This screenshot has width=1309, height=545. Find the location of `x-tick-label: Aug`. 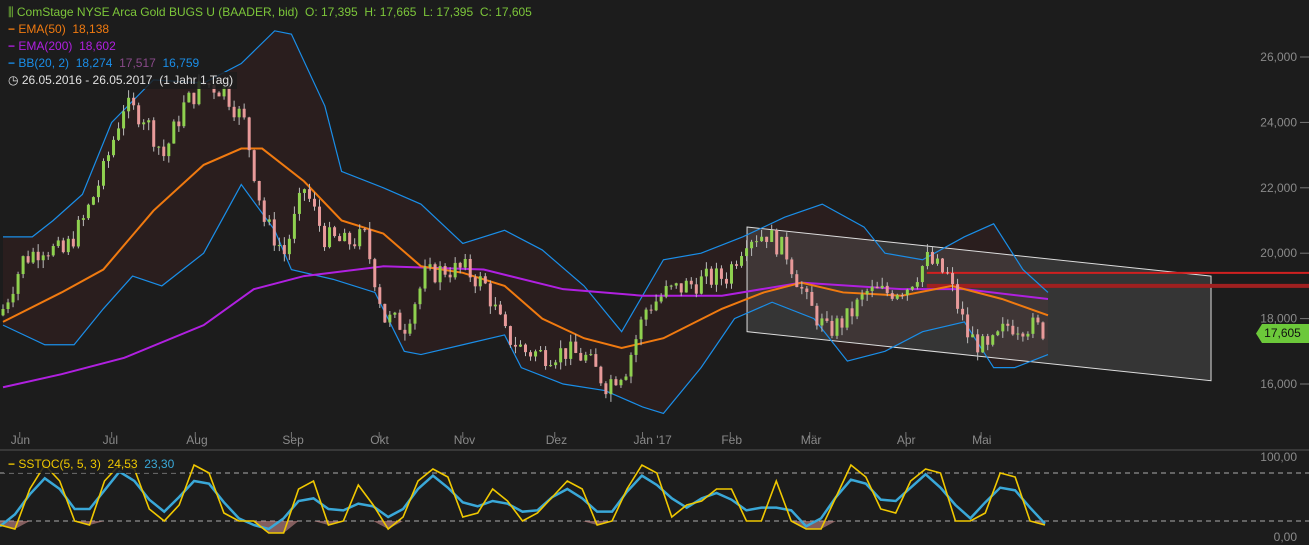

x-tick-label: Aug is located at coordinates (196, 440).